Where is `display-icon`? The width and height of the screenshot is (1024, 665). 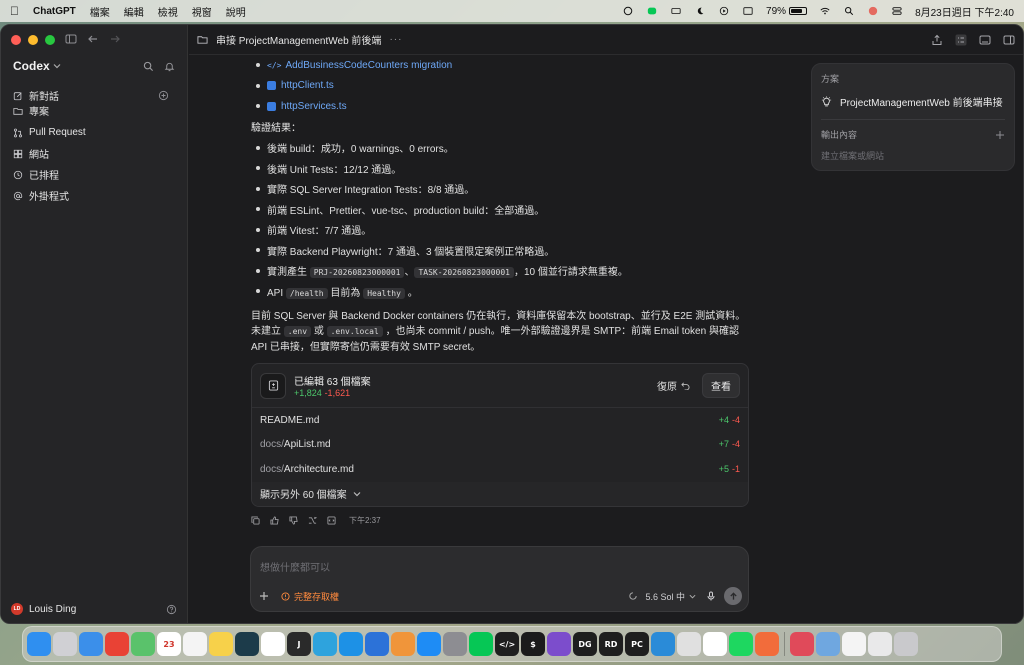 display-icon is located at coordinates (748, 11).